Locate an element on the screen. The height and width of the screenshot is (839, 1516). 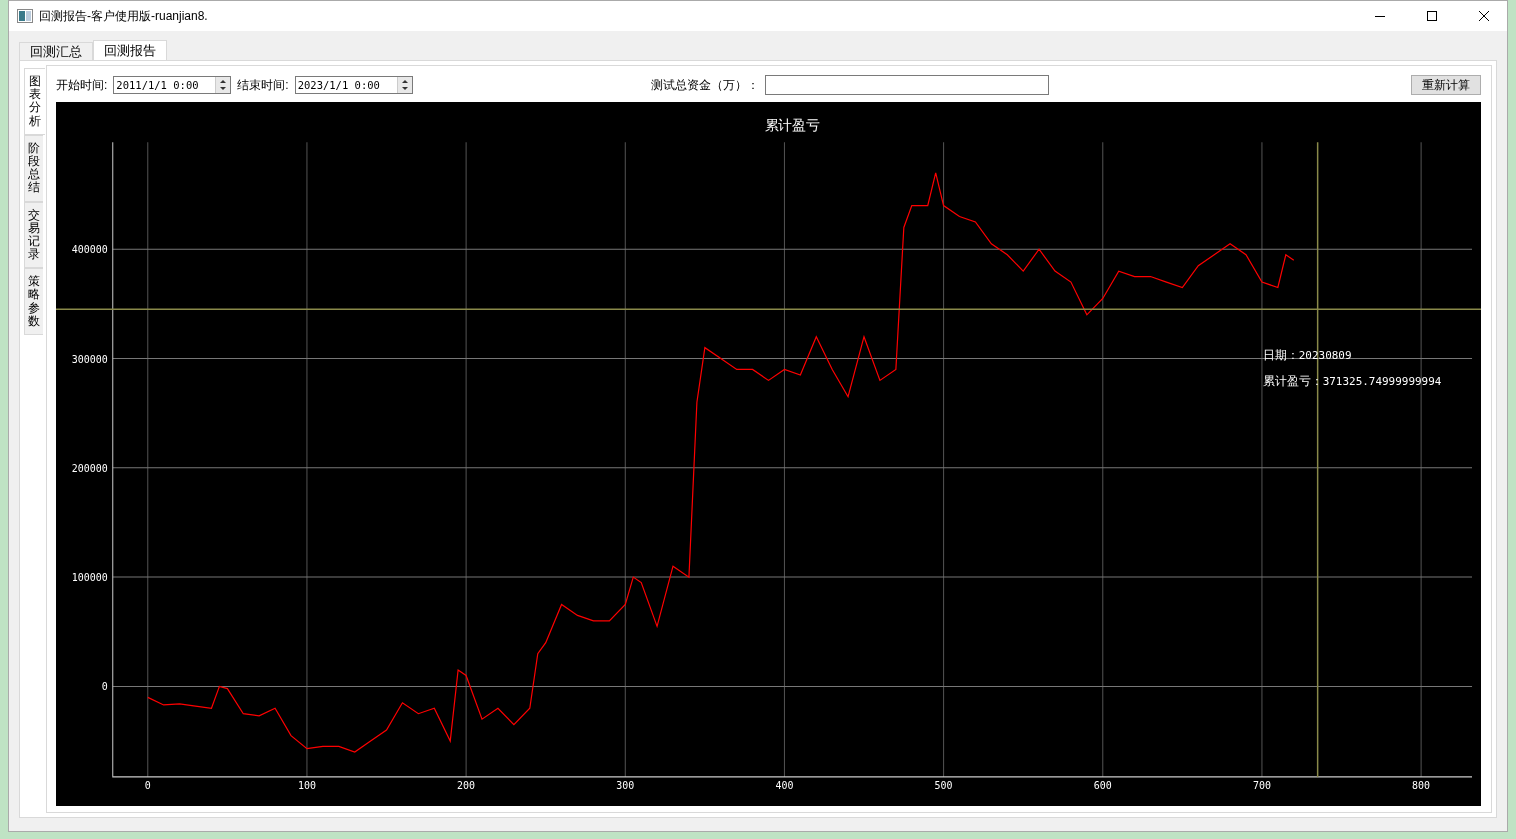
x-tick-label: 700 is located at coordinates (1261, 785).